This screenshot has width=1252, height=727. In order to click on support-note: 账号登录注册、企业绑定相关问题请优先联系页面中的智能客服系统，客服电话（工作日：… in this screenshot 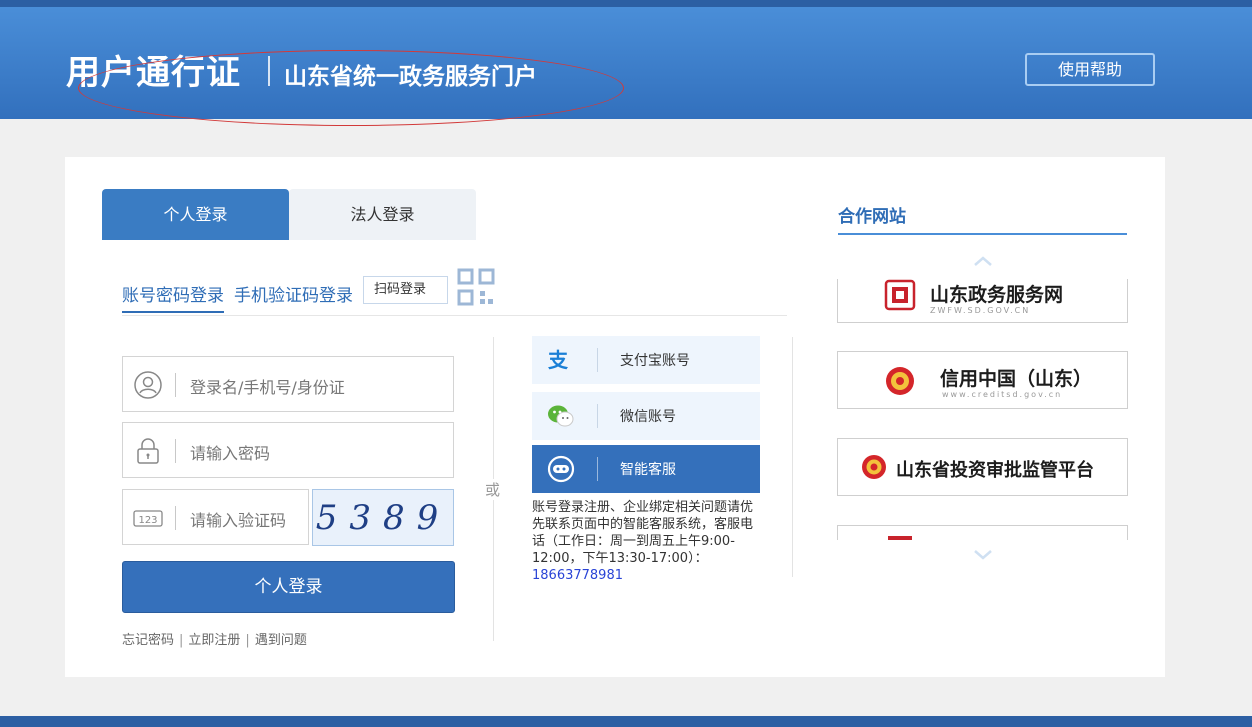, I will do `click(646, 541)`.